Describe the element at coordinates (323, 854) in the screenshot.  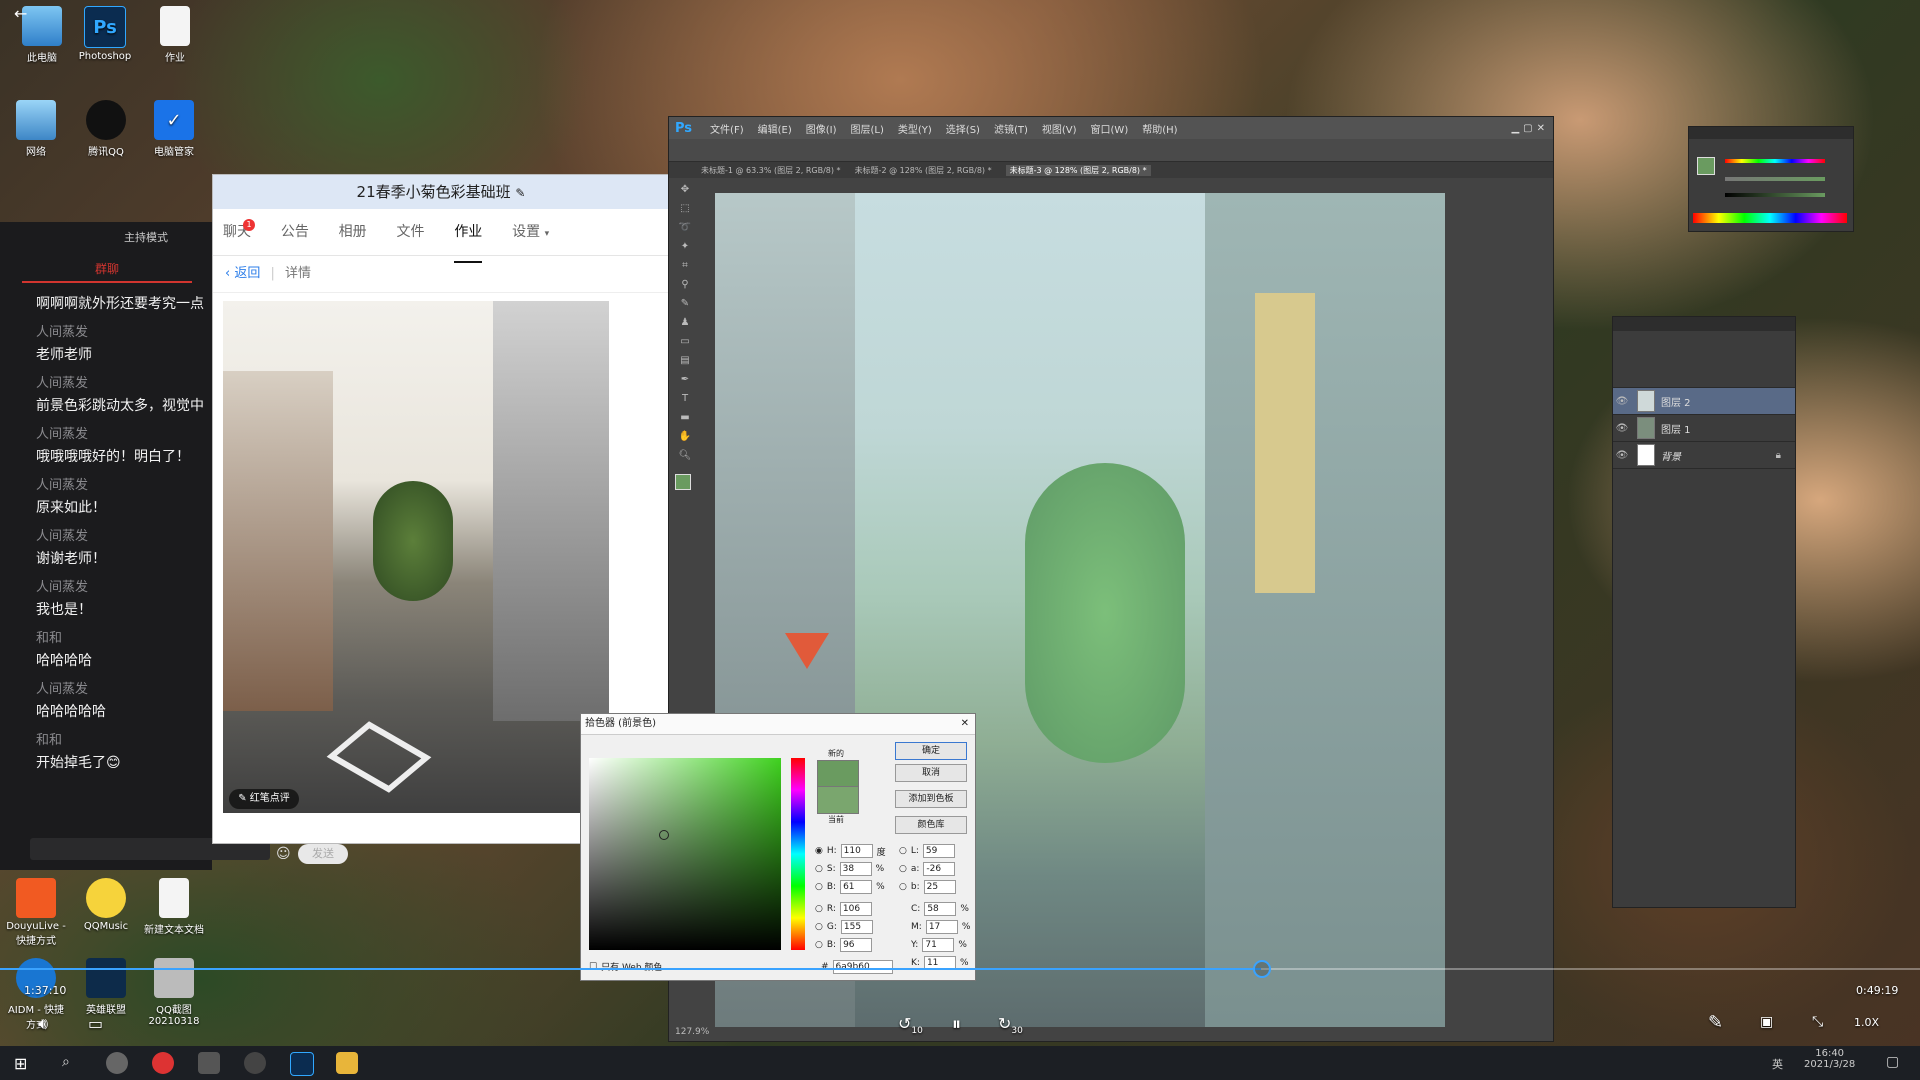
I see `send-button: 发送` at that location.